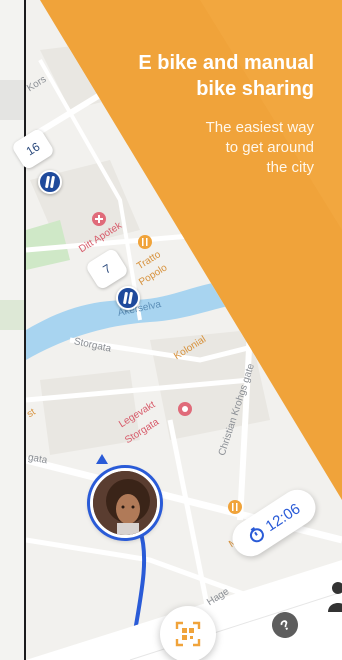 This screenshot has height=660, width=342. I want to click on promo-subtitle-line-2: to get around, so click(269, 147).